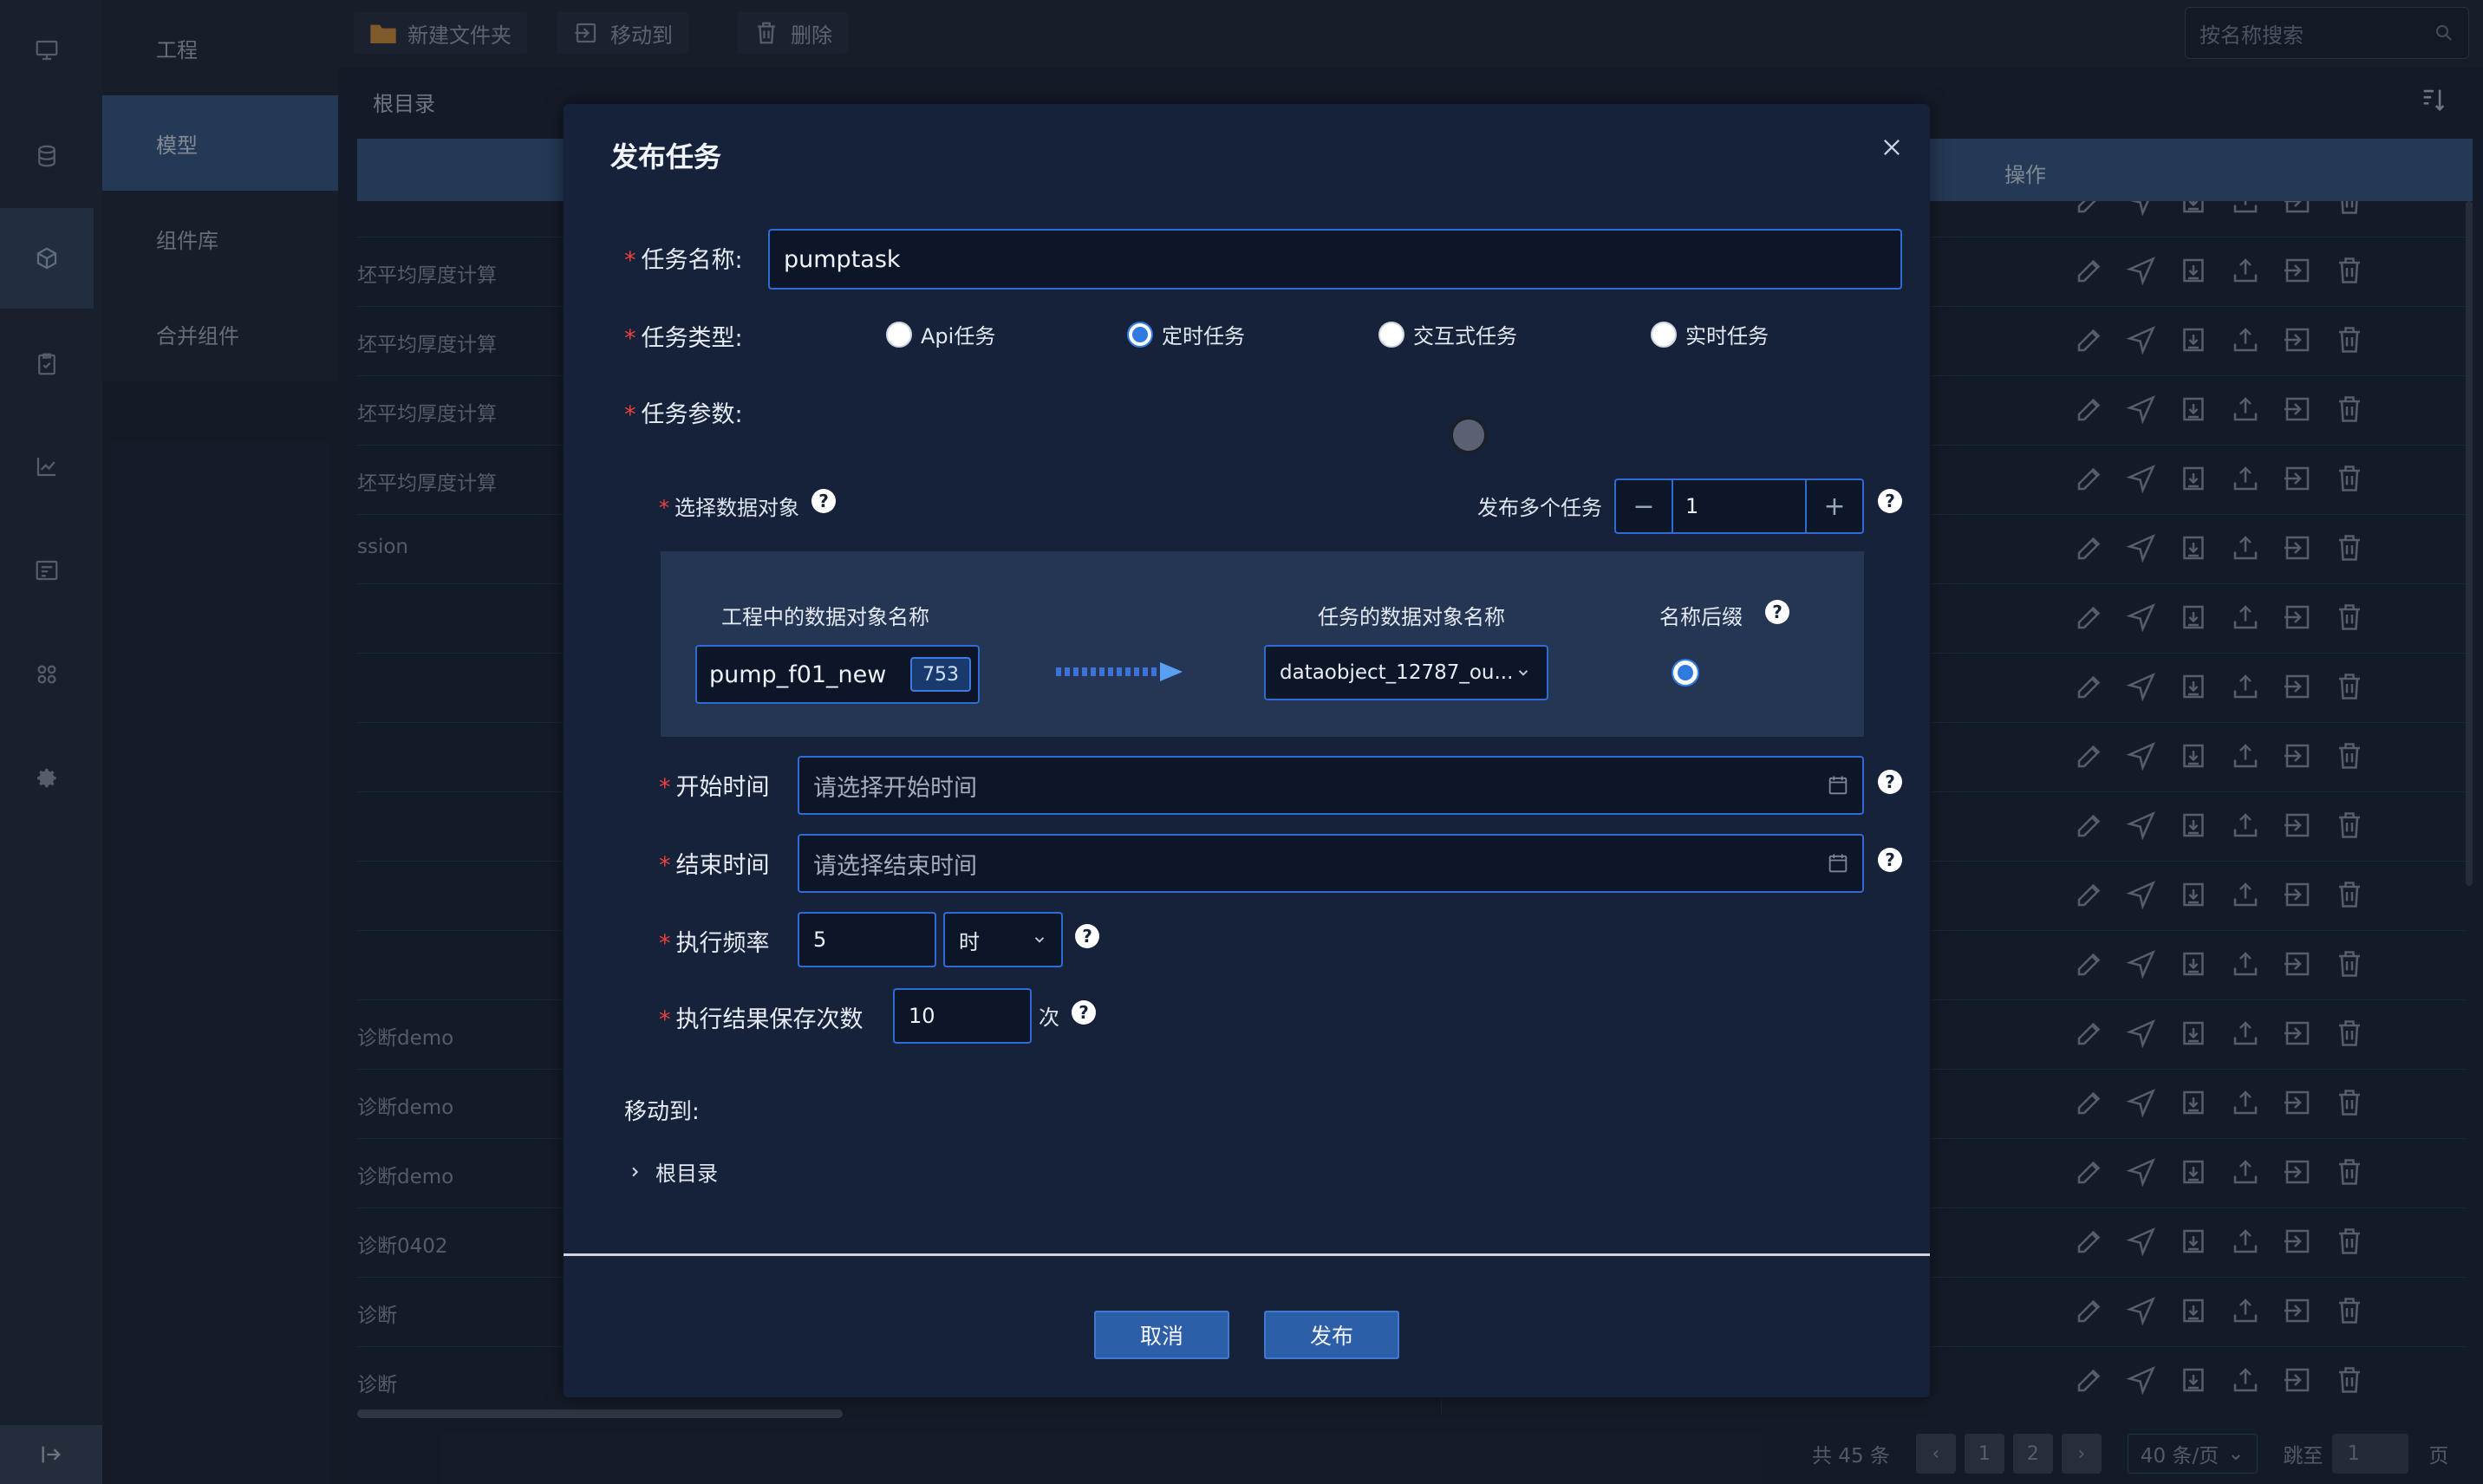  Describe the element at coordinates (666, 156) in the screenshot. I see `dialog-title: 发布任务` at that location.